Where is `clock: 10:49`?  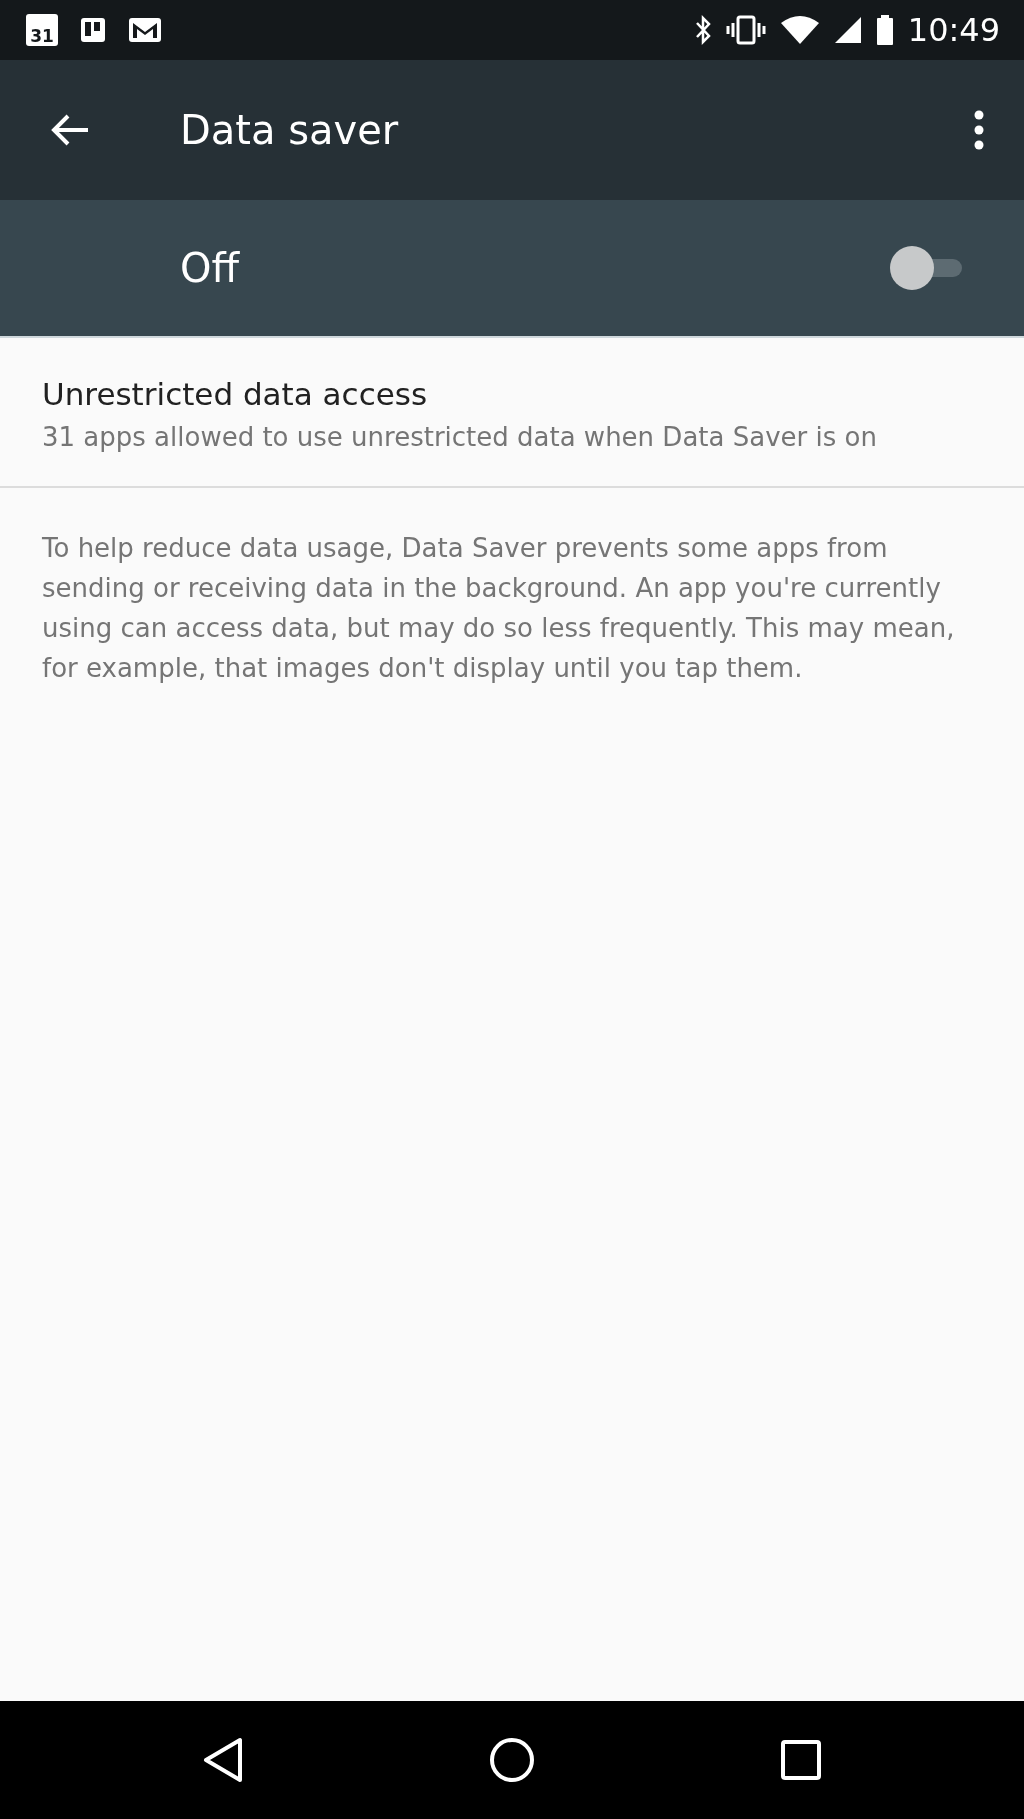
clock: 10:49 is located at coordinates (953, 30).